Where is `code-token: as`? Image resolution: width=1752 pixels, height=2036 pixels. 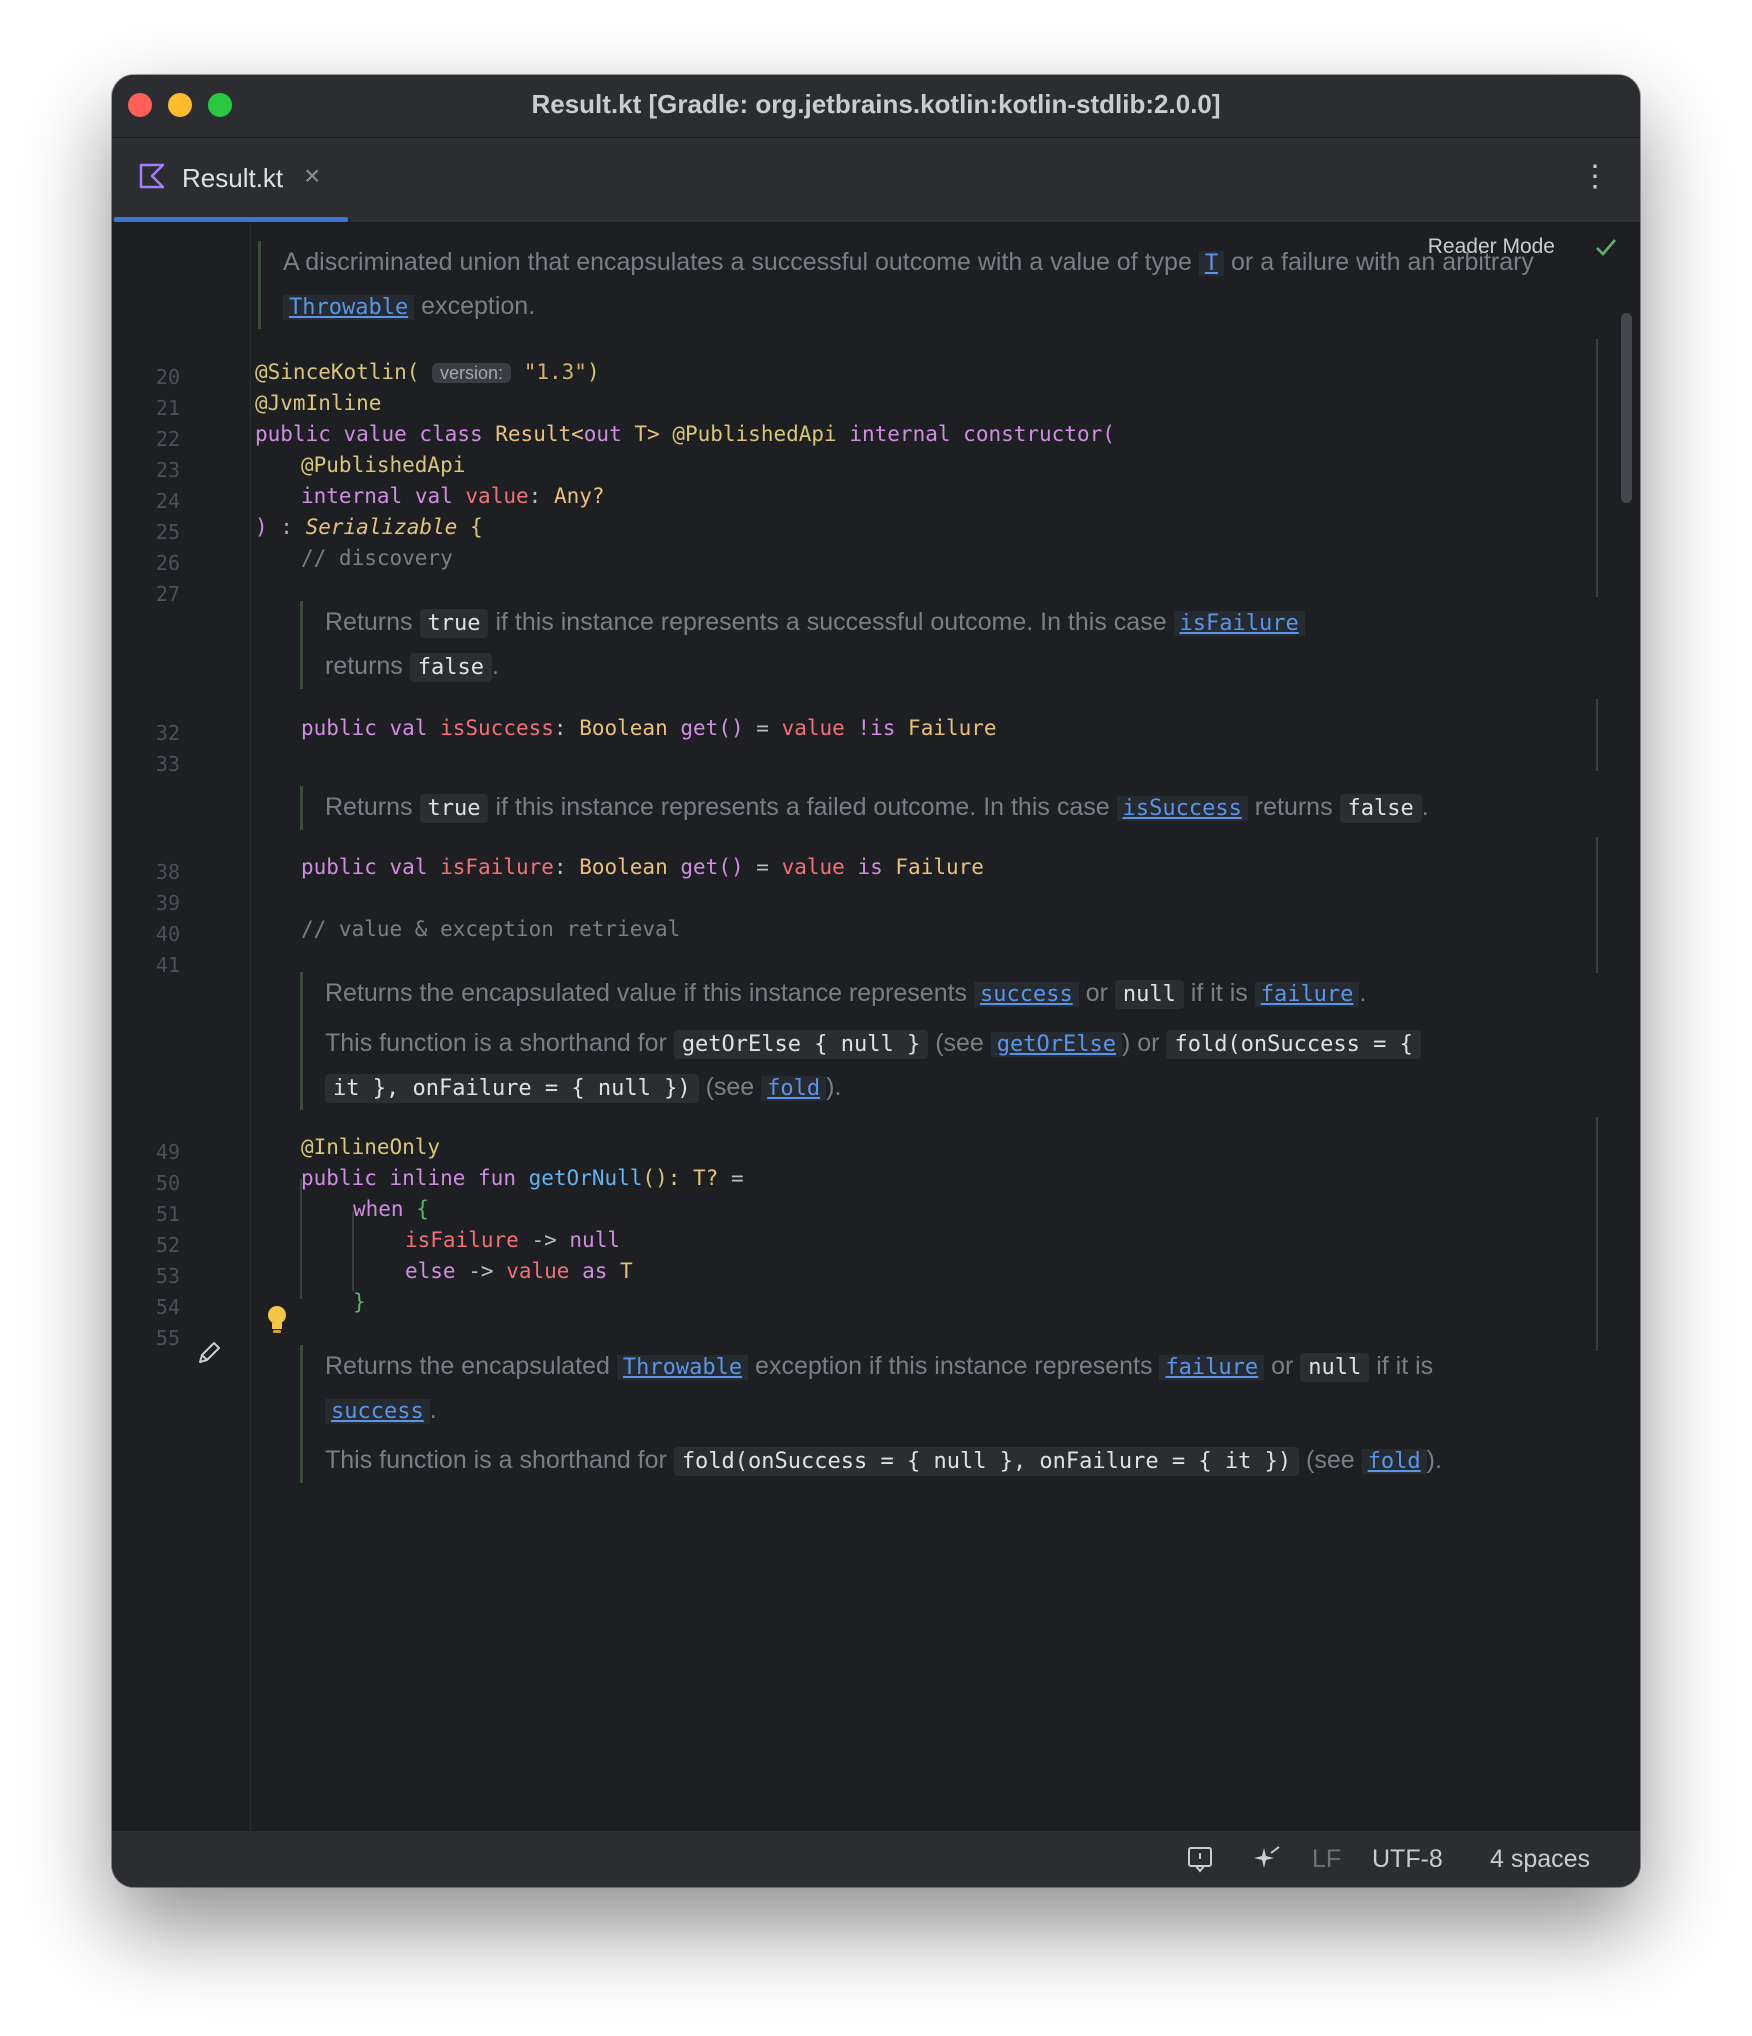
code-token: as is located at coordinates (595, 1271).